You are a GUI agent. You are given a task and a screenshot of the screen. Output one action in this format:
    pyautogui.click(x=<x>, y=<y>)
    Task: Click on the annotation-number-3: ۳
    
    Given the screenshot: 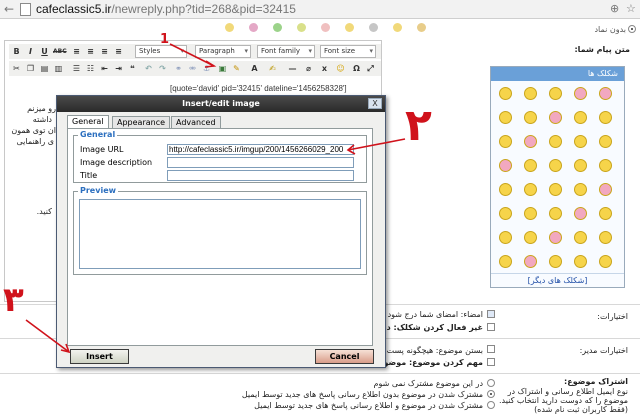 What is the action you would take?
    pyautogui.click(x=13, y=300)
    